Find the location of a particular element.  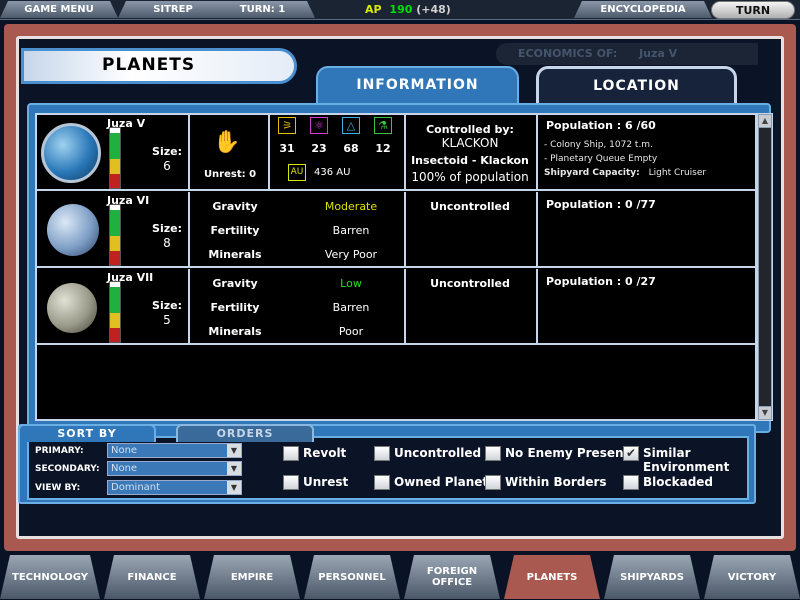

minerals-value: Poor is located at coordinates (351, 331).